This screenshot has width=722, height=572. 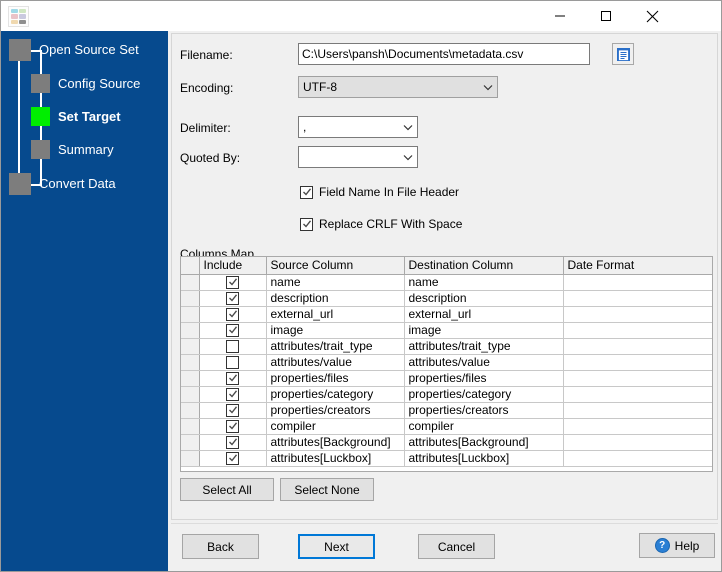 What do you see at coordinates (306, 192) in the screenshot?
I see `field-name-in-header-checkbox` at bounding box center [306, 192].